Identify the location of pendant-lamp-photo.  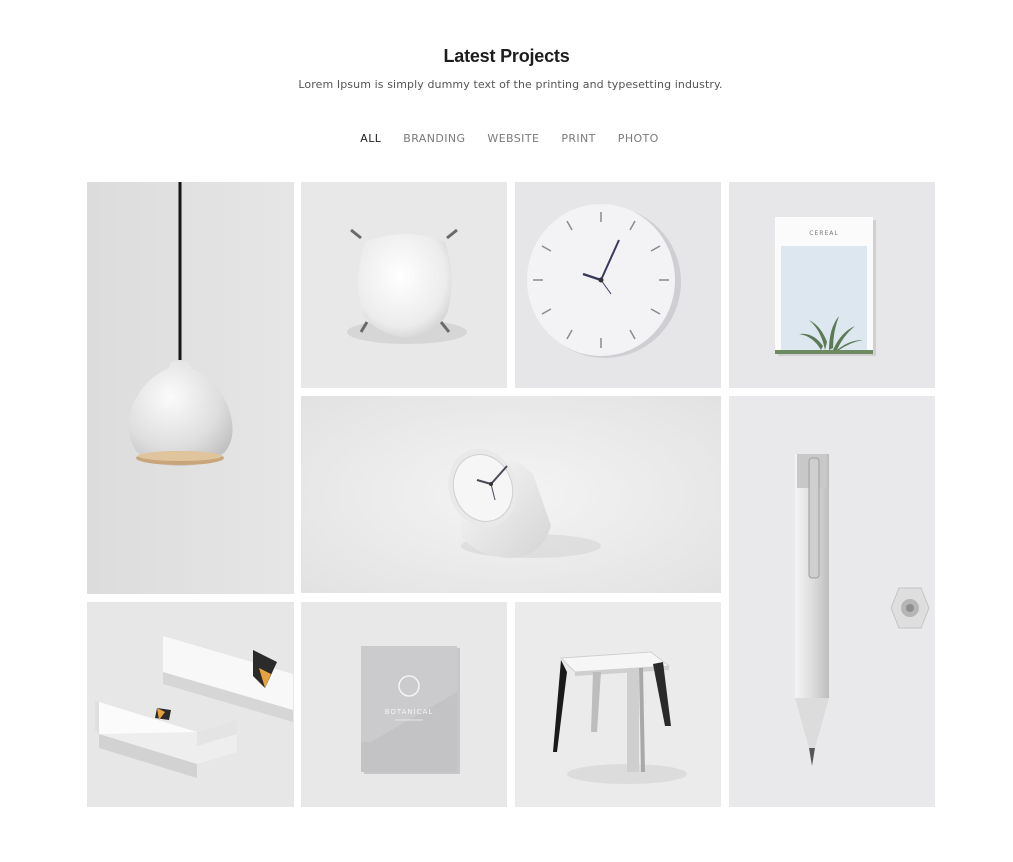
(190, 388).